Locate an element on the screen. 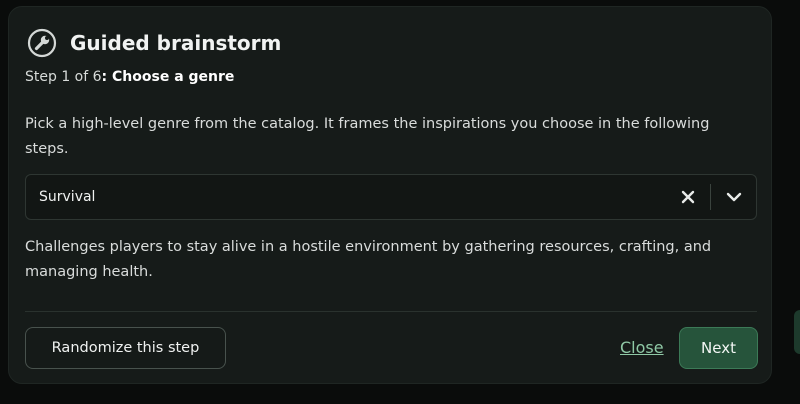 Image resolution: width=800 pixels, height=404 pixels. close-icon is located at coordinates (688, 197).